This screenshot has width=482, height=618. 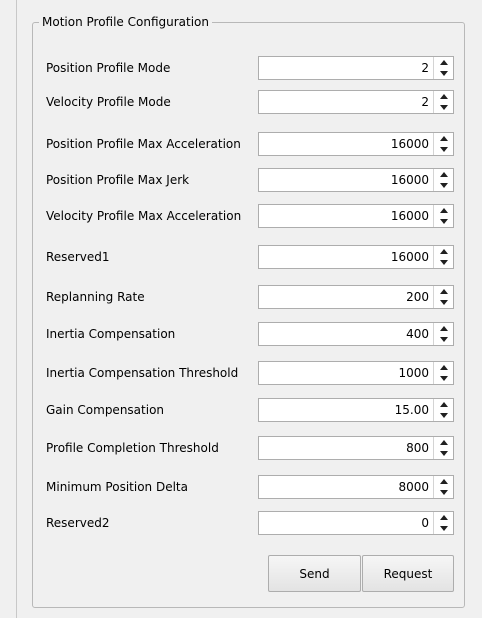 I want to click on position-profile-mode-spinbox: 2, so click(x=356, y=68).